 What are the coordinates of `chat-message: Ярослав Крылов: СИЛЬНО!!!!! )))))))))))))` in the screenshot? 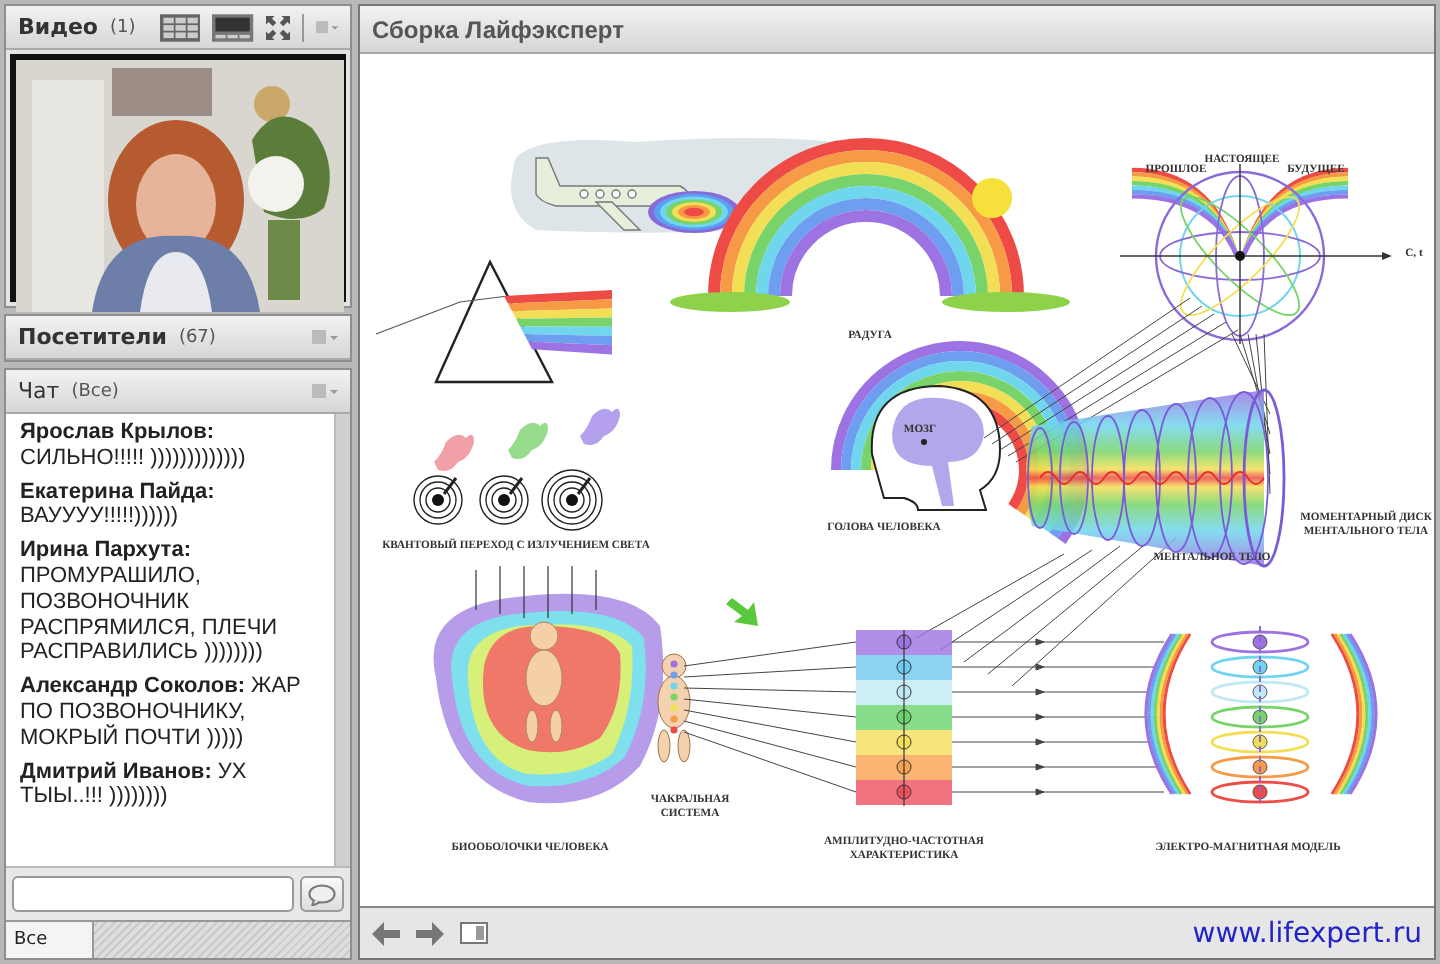 It's located at (134, 446).